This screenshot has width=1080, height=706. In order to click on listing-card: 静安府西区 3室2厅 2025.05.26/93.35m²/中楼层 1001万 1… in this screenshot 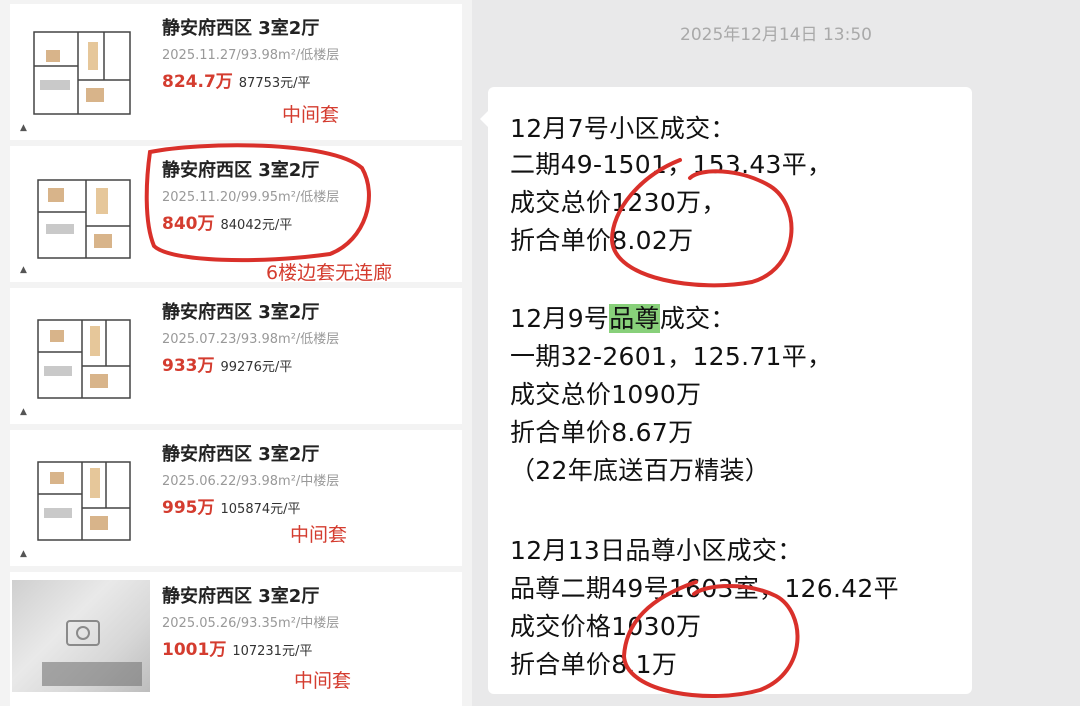, I will do `click(236, 639)`.